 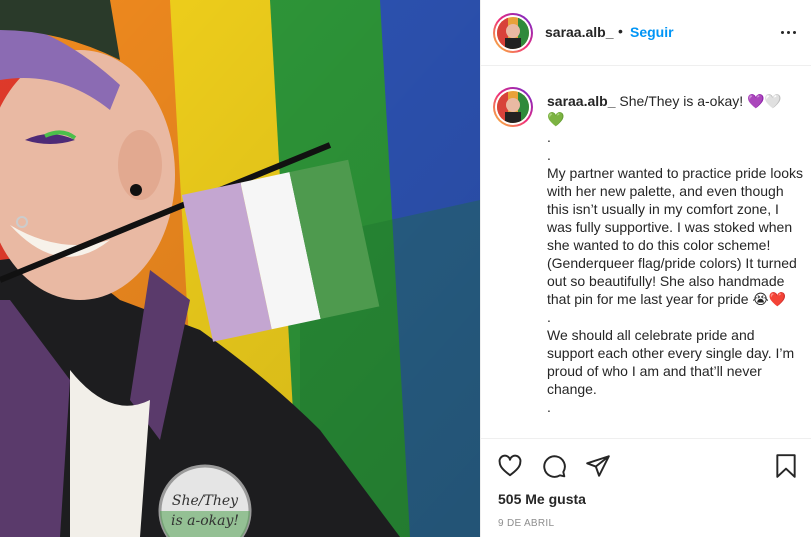 I want to click on caption-avatar, so click(x=513, y=107).